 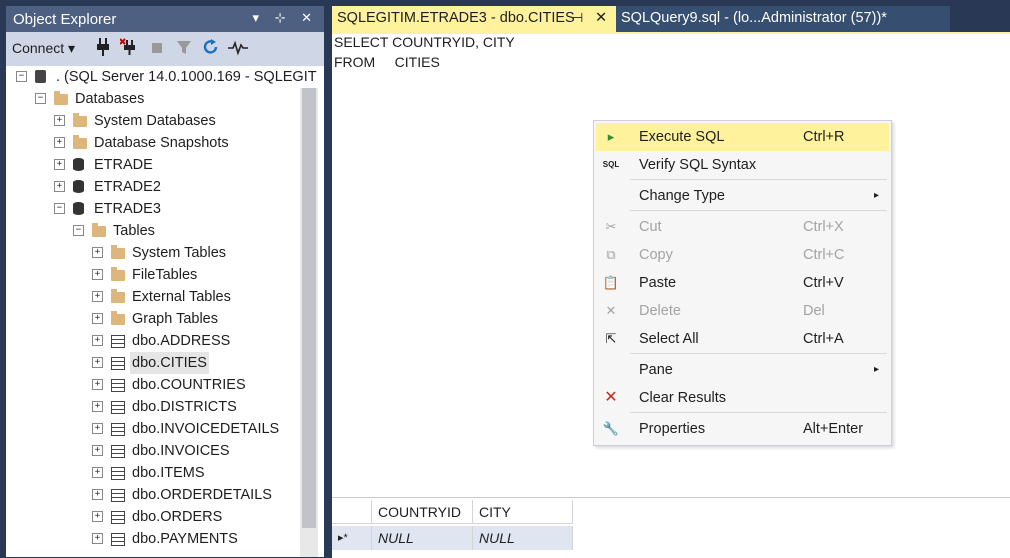 What do you see at coordinates (682, 196) in the screenshot?
I see `menu-item-label: Change Type` at bounding box center [682, 196].